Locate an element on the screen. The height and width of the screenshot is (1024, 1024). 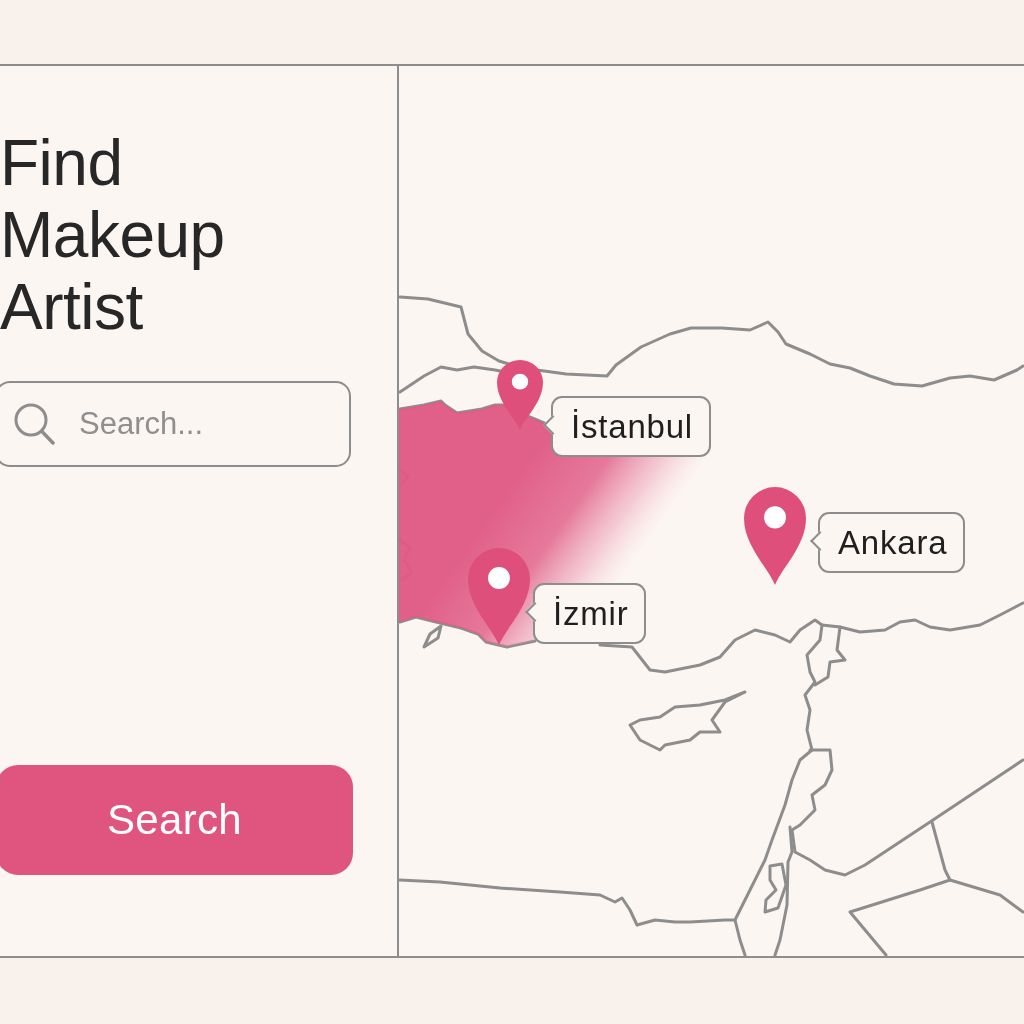
city-label: İstanbul is located at coordinates (626, 426).